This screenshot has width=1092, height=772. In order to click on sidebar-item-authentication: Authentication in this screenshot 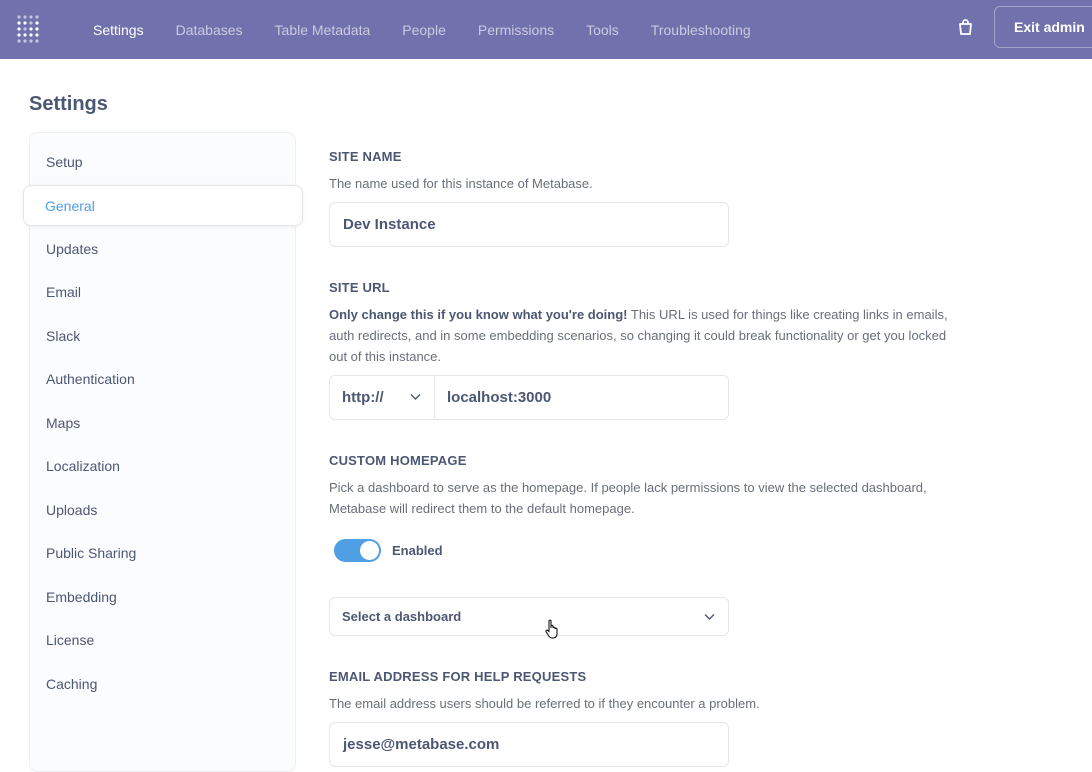, I will do `click(90, 379)`.